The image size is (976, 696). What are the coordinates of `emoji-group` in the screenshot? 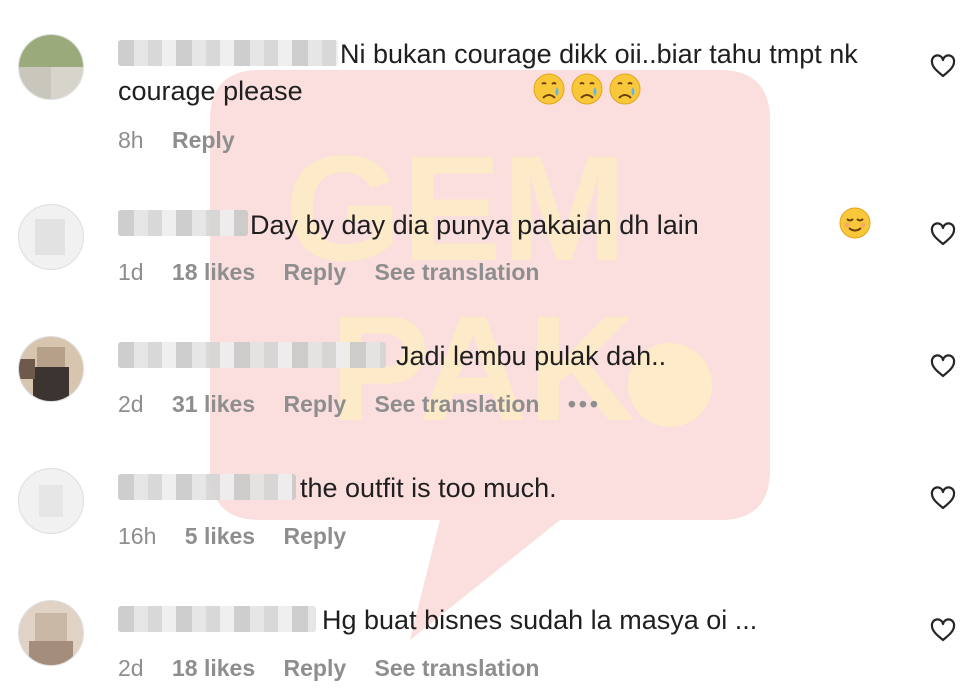 It's located at (476, 93).